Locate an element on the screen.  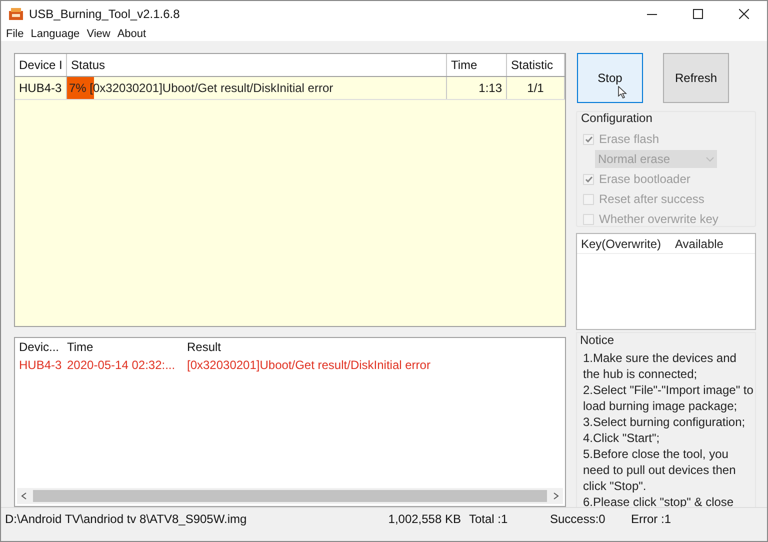
column-header: Device I is located at coordinates (41, 65).